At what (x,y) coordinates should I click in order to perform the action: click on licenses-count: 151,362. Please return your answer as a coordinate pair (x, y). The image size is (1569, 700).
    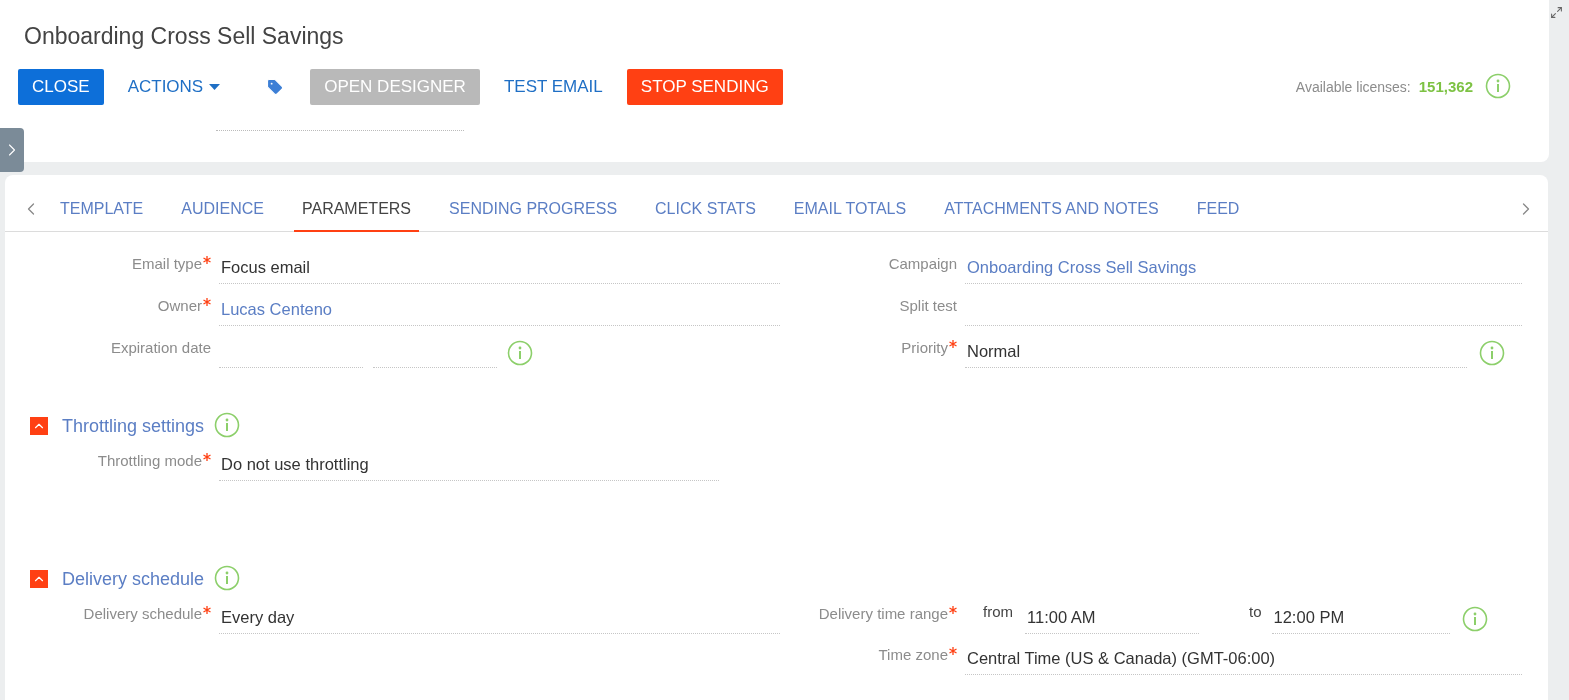
    Looking at the image, I should click on (1445, 86).